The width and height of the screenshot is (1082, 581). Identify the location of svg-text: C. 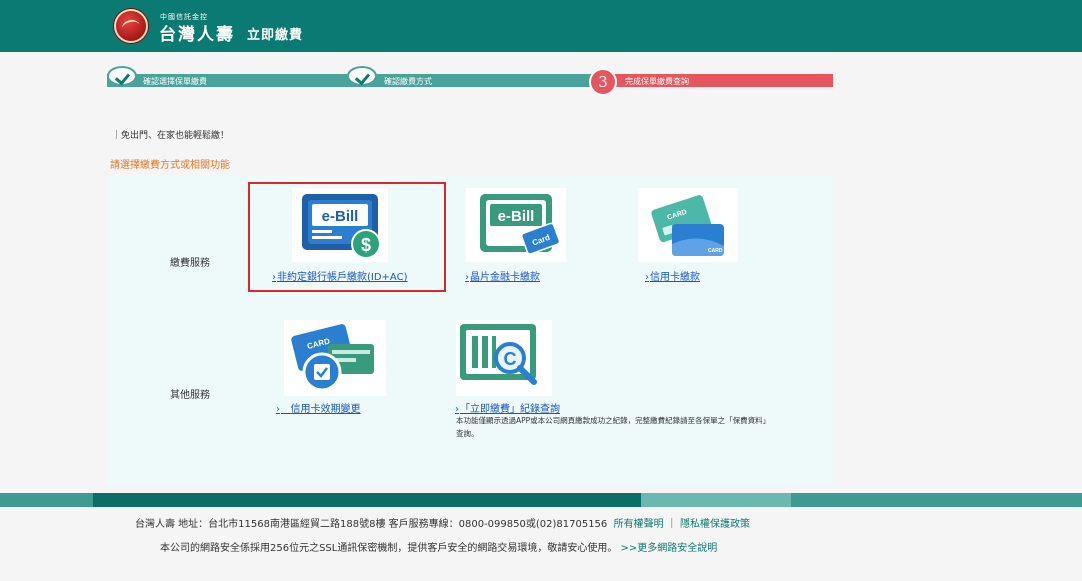
(510, 359).